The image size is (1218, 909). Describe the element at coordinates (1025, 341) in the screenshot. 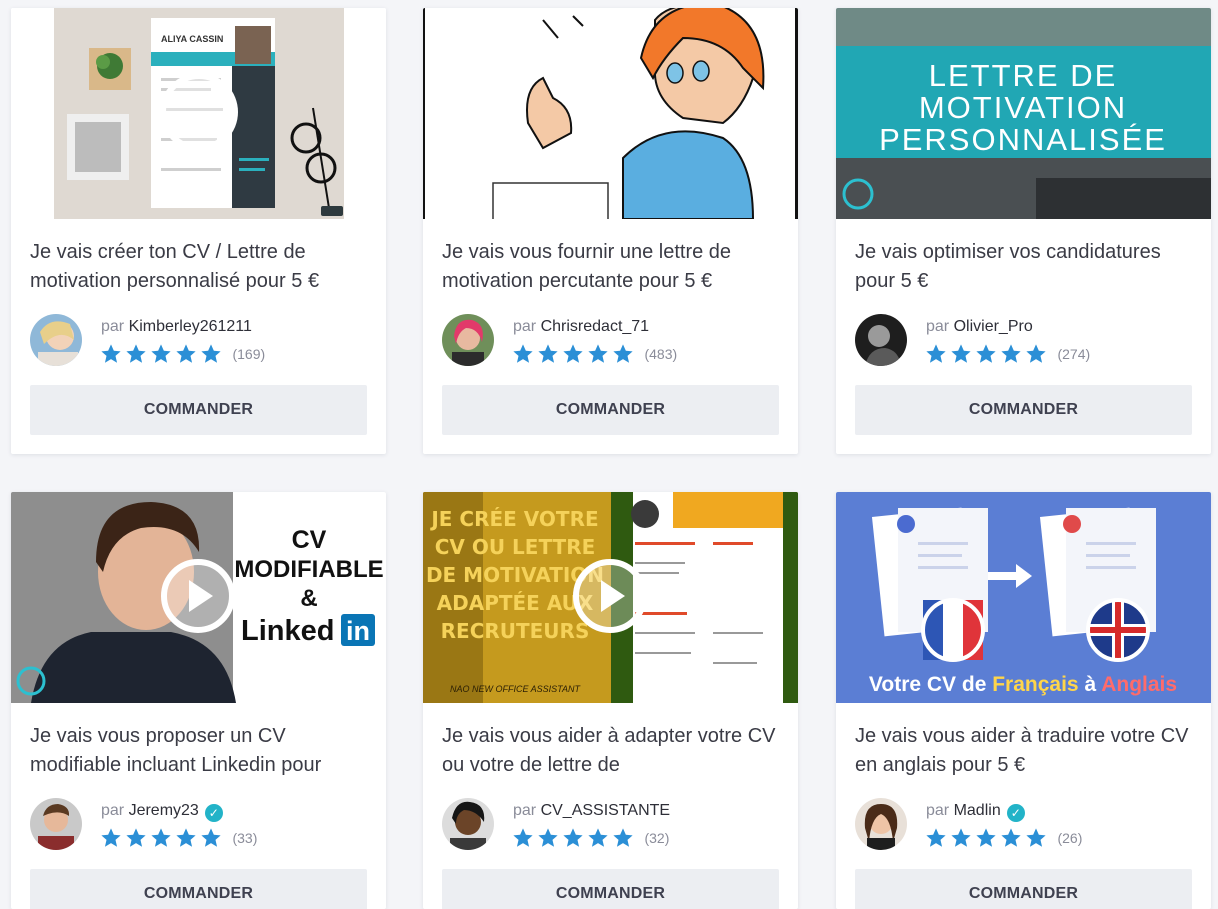

I see `seller-info: par Olivier_Pro (274)` at that location.